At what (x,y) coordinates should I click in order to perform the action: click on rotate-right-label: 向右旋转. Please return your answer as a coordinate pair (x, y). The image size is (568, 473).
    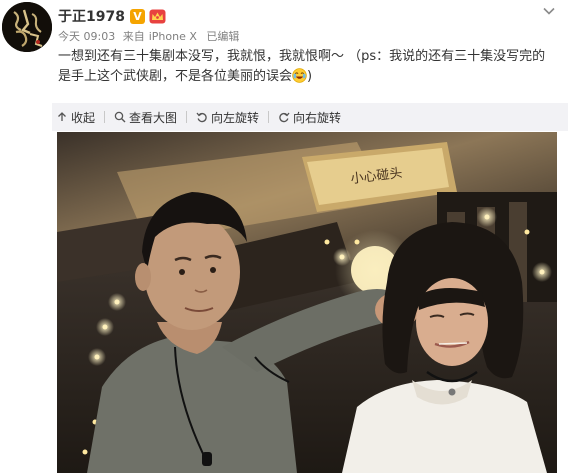
    Looking at the image, I should click on (317, 117).